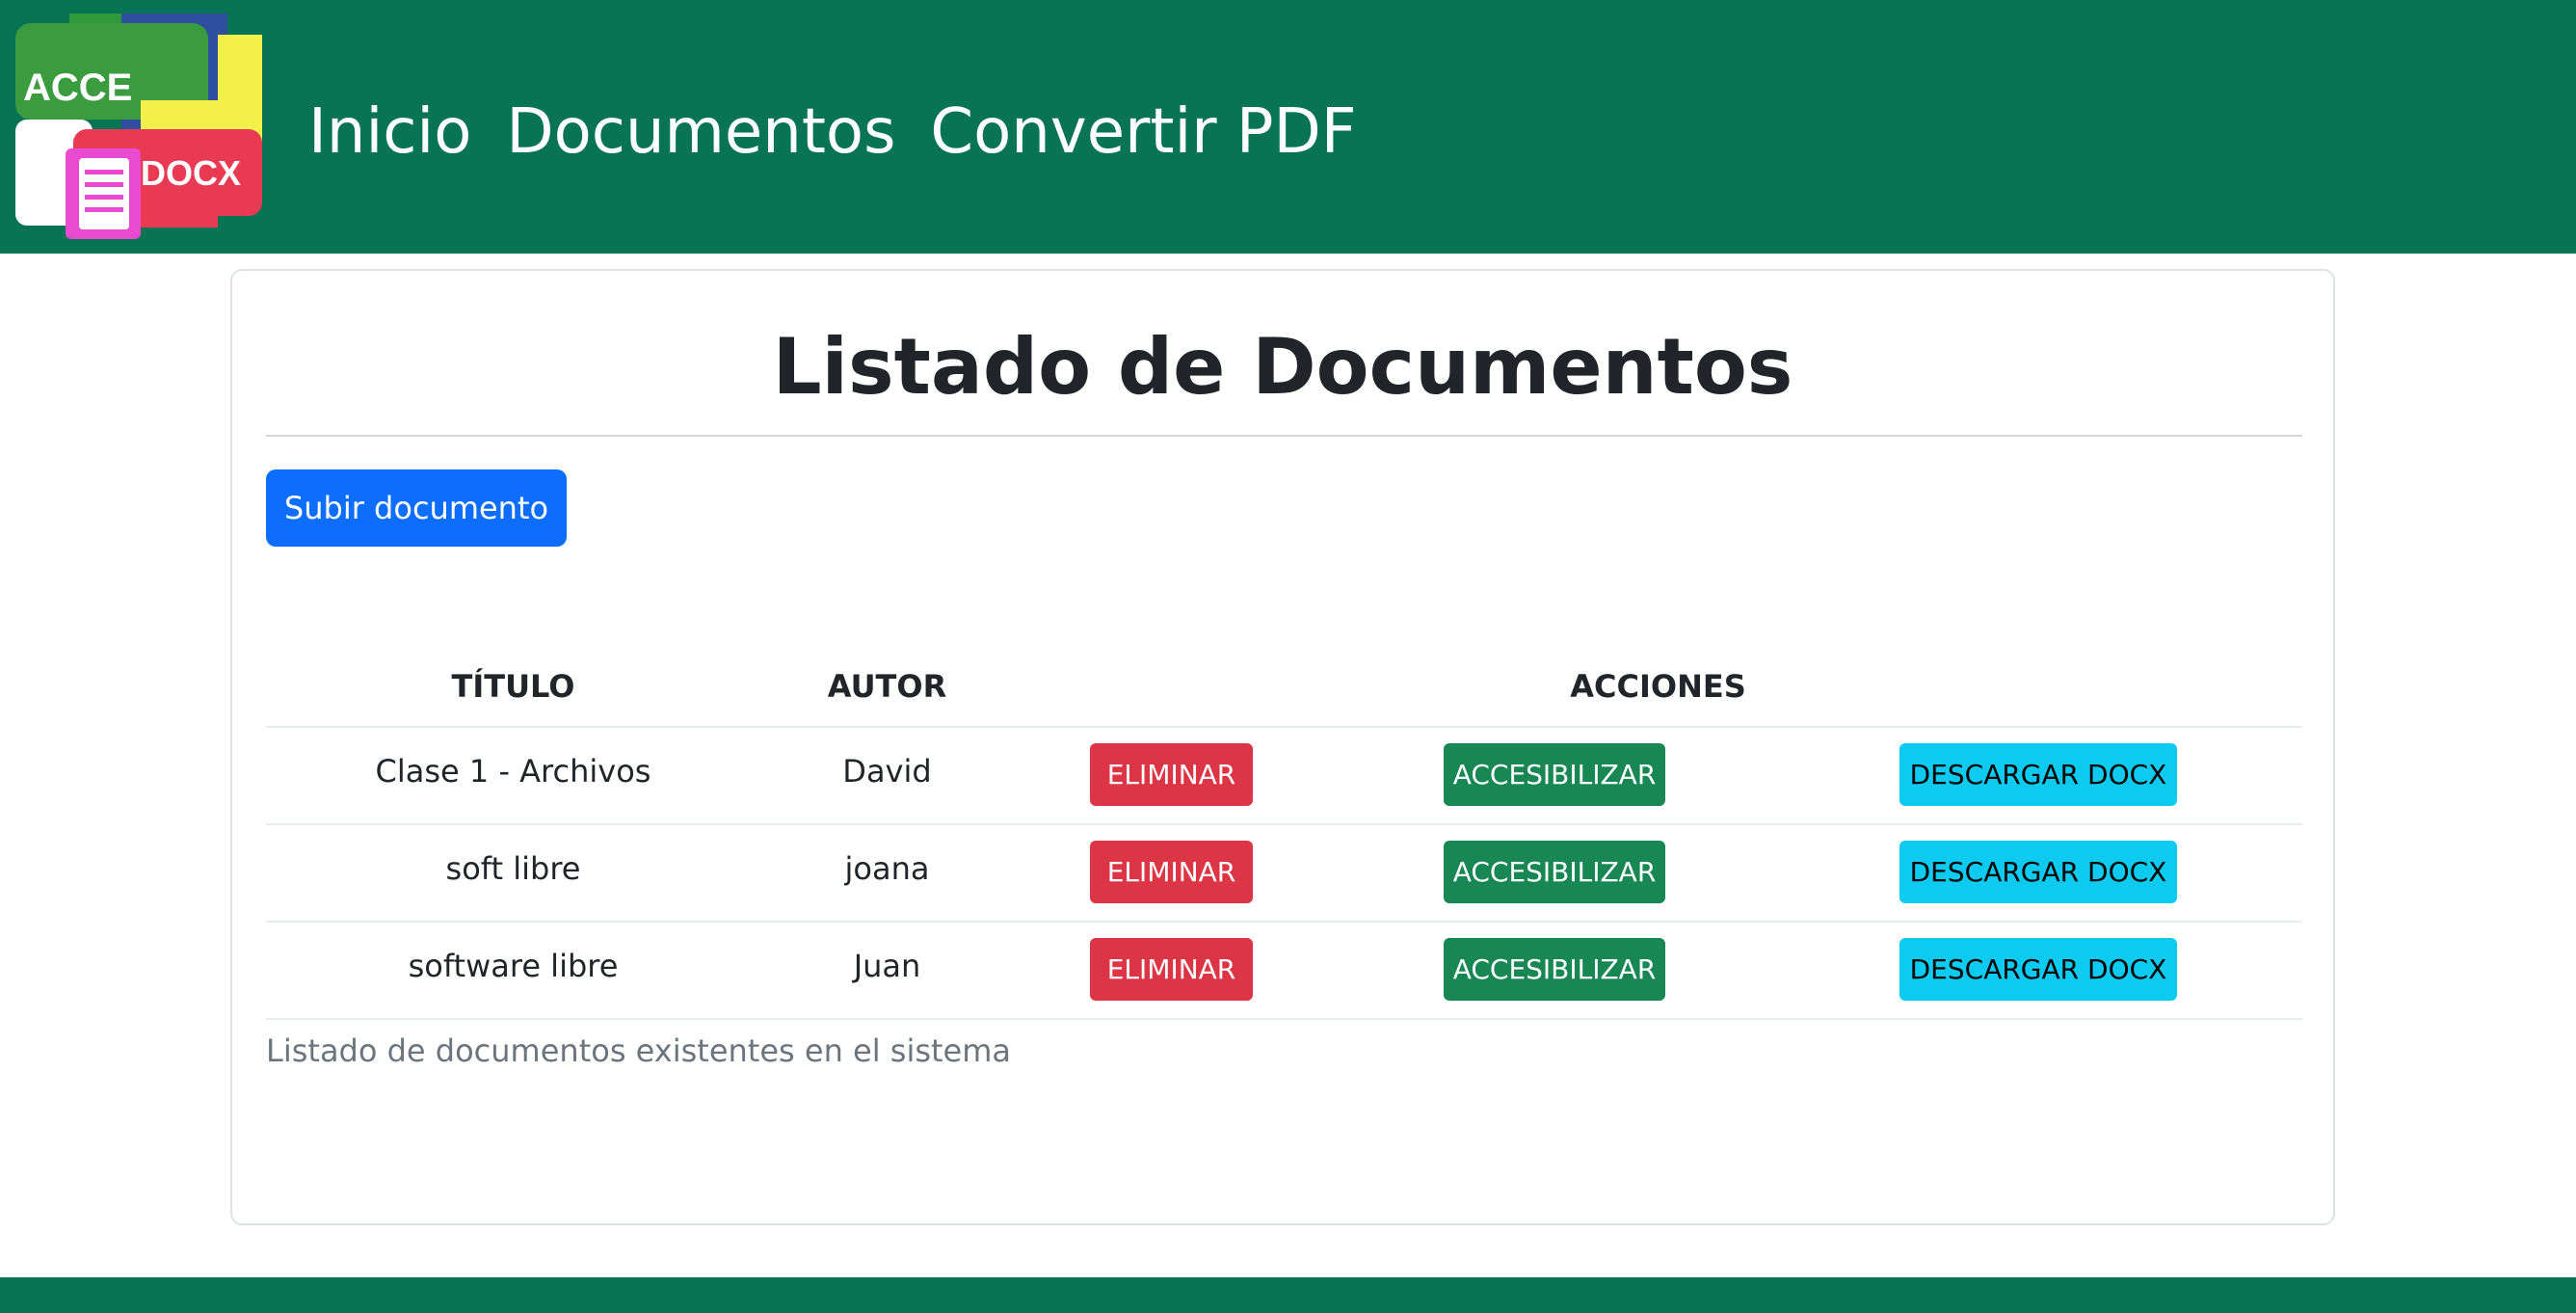 The height and width of the screenshot is (1313, 2576). I want to click on title-divider, so click(1284, 436).